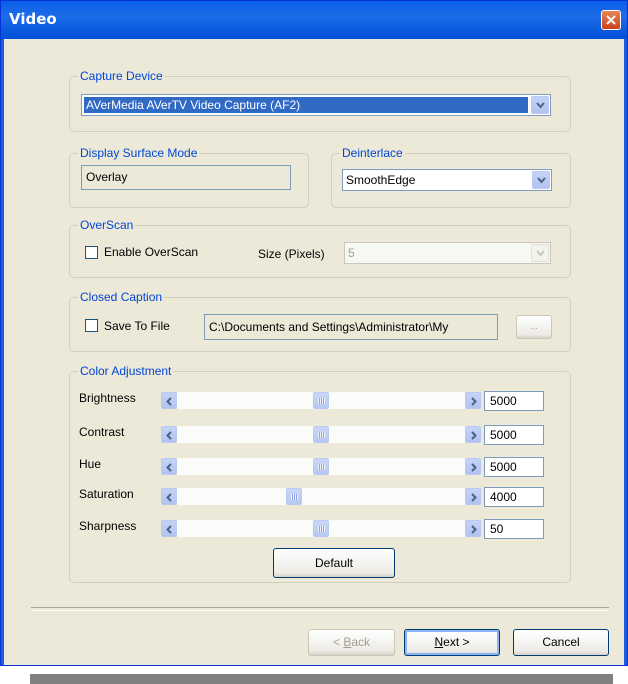 This screenshot has width=628, height=684. What do you see at coordinates (107, 398) in the screenshot?
I see `slider-label: Brightness` at bounding box center [107, 398].